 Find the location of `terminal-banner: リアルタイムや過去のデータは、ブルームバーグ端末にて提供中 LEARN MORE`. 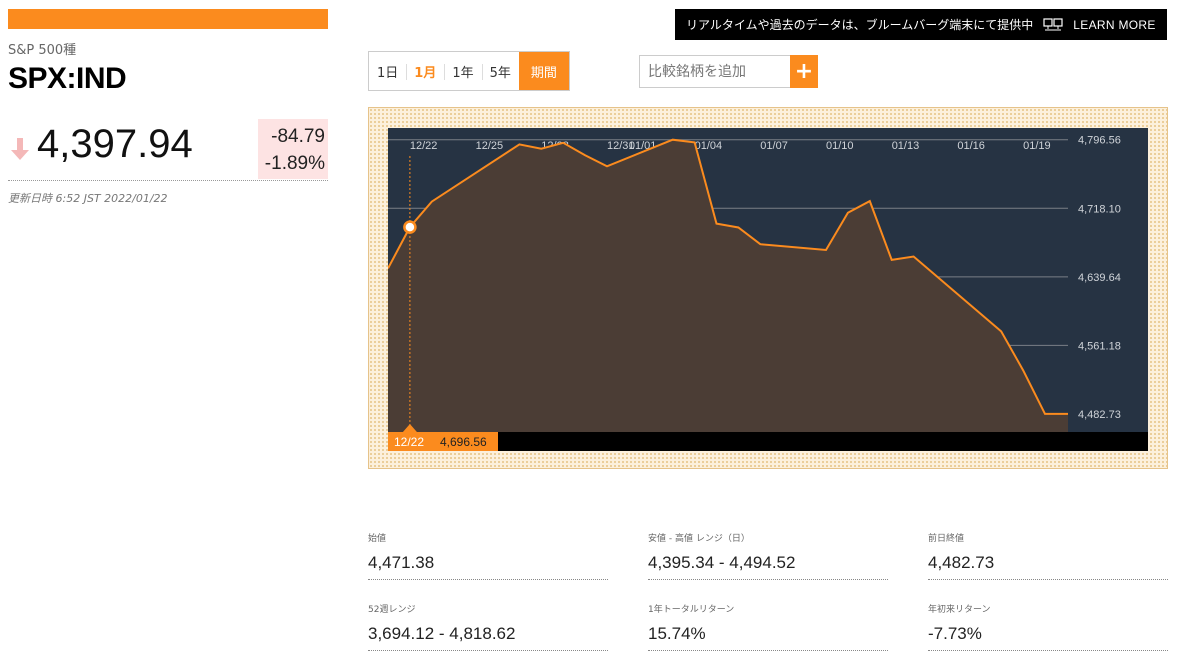

terminal-banner: リアルタイムや過去のデータは、ブルームバーグ端末にて提供中 LEARN MORE is located at coordinates (921, 24).